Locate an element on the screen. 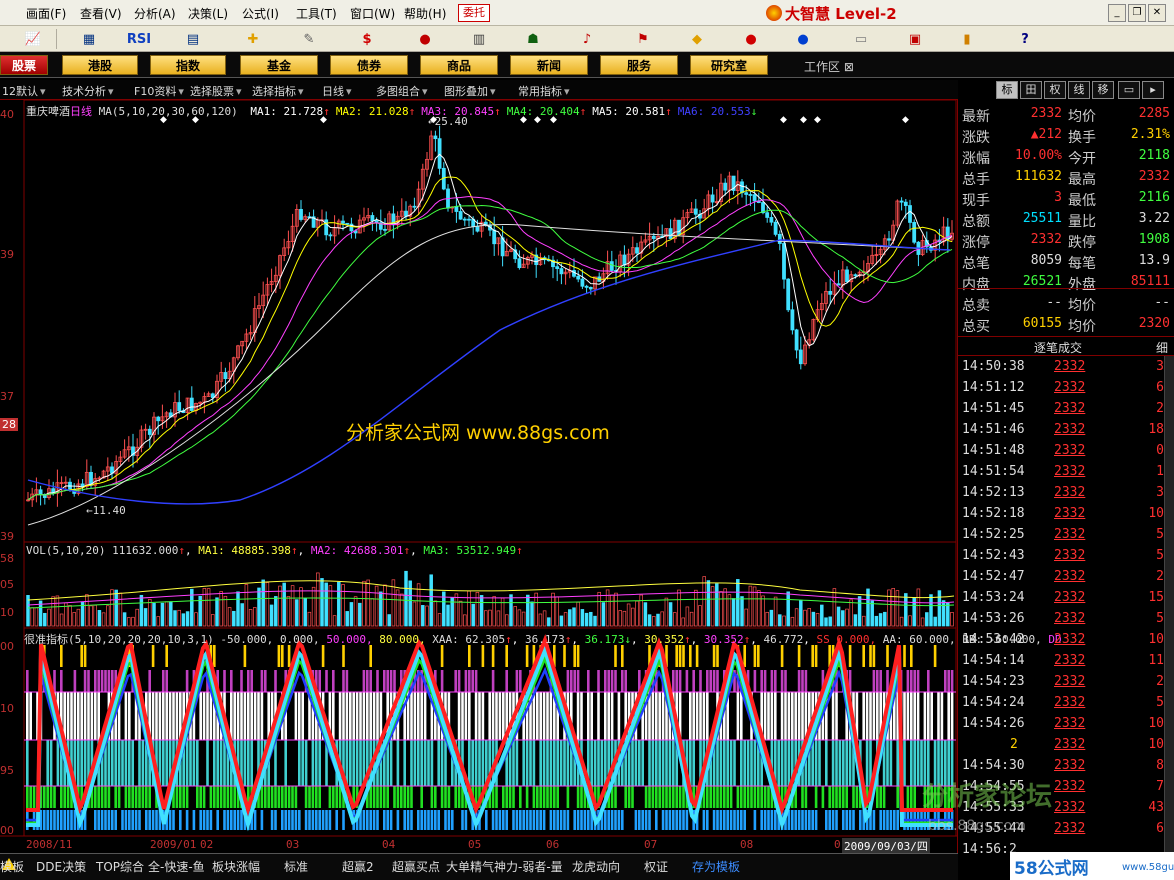 This screenshot has width=1174, height=880. tab-top: TOP综合 is located at coordinates (120, 866).